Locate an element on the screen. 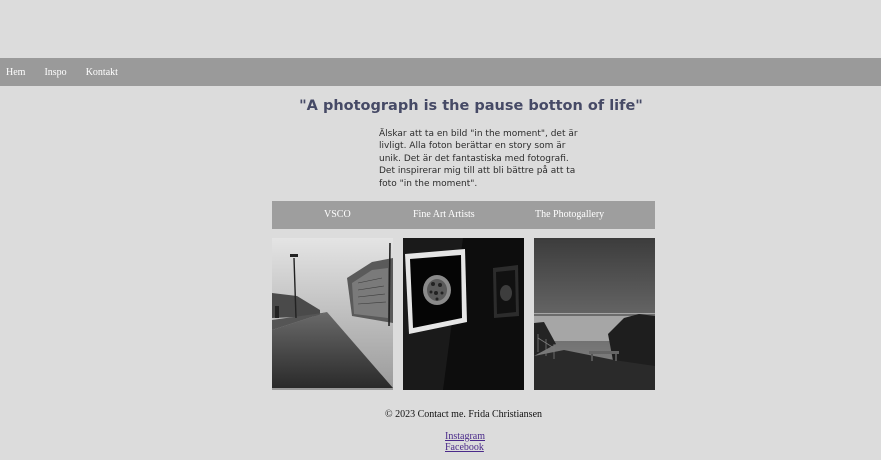 This screenshot has height=460, width=881. link-the-photogallery: The Photogallery is located at coordinates (569, 215).